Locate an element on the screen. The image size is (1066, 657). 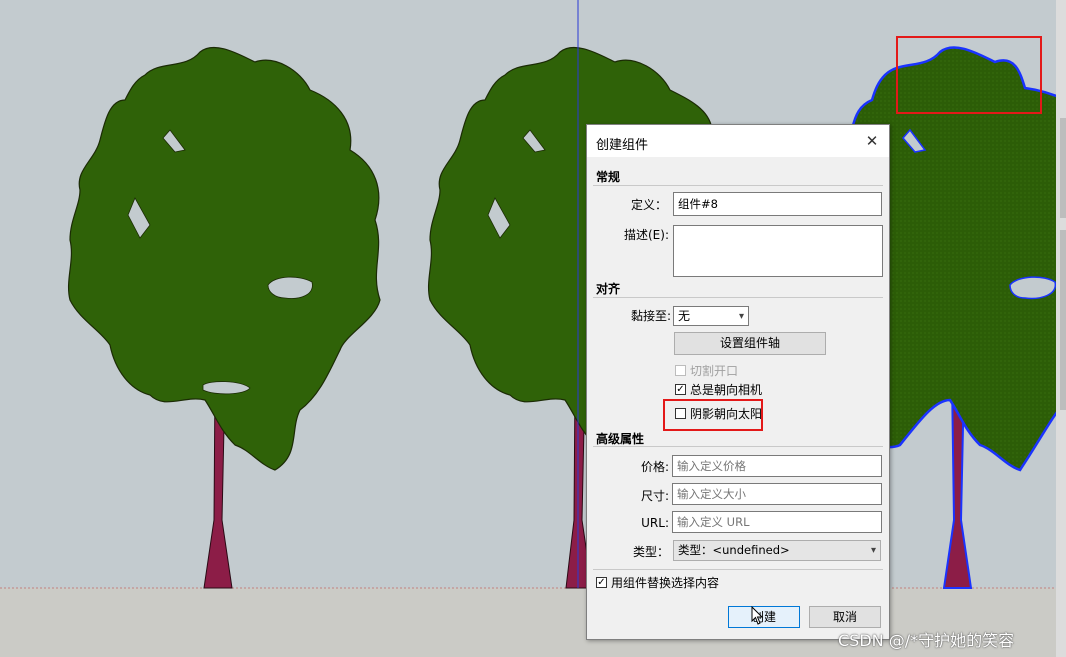
advanced-separator is located at coordinates (738, 446).